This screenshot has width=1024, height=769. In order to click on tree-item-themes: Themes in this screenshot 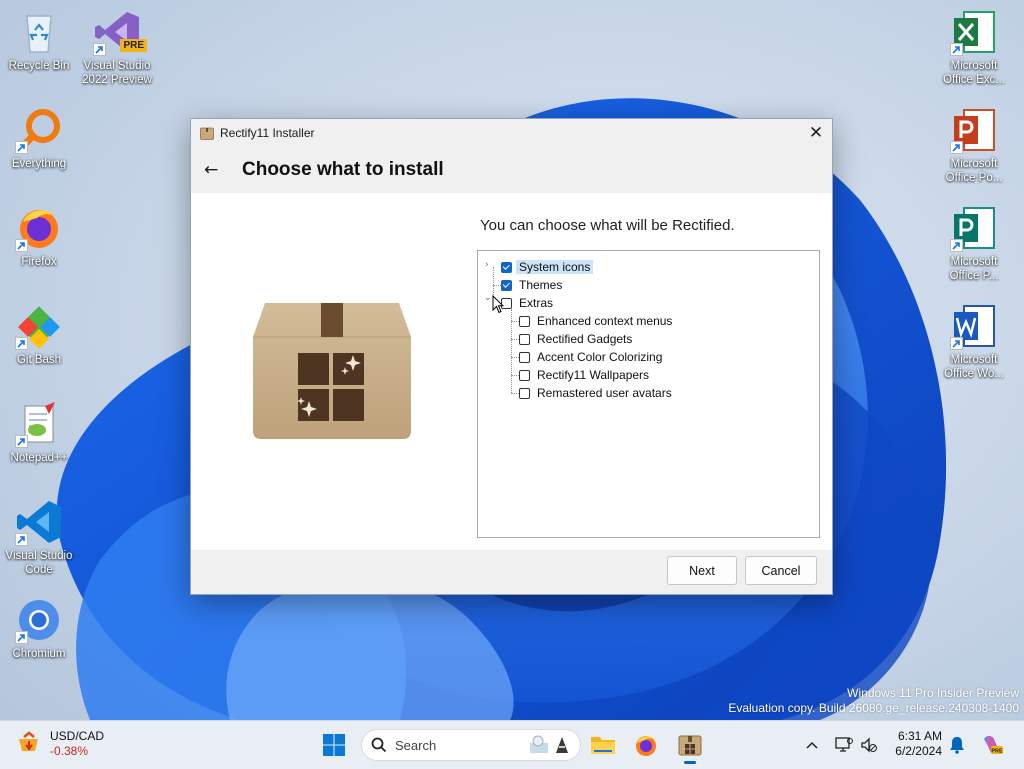, I will do `click(533, 285)`.